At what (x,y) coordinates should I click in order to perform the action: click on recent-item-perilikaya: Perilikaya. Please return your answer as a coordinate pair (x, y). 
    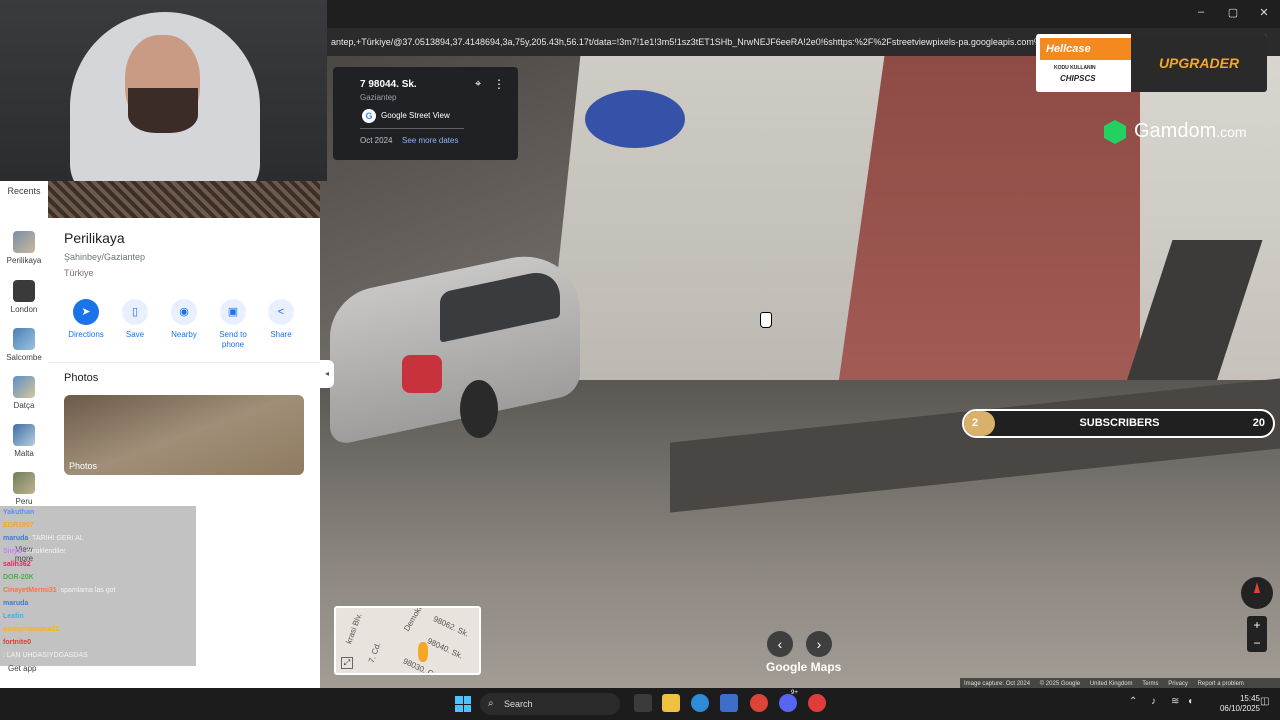
    Looking at the image, I should click on (24, 248).